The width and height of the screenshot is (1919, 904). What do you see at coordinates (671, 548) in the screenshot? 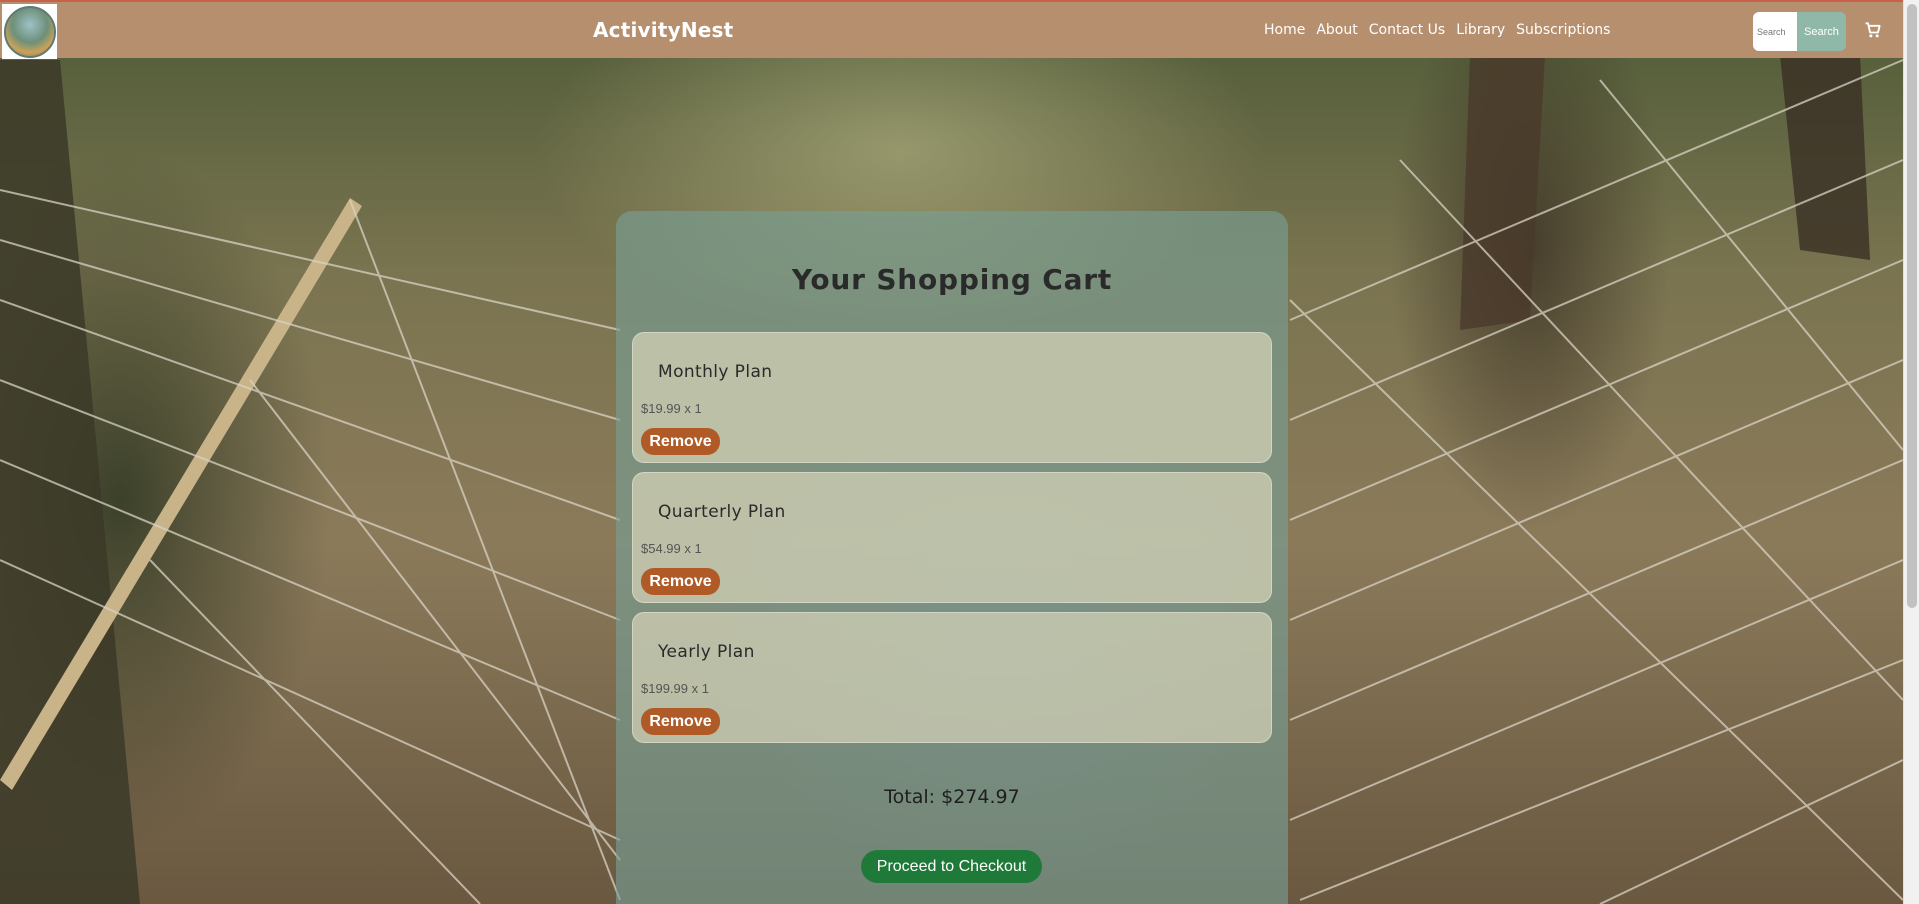
I see `item-price-qty: $54.99 x 1` at bounding box center [671, 548].